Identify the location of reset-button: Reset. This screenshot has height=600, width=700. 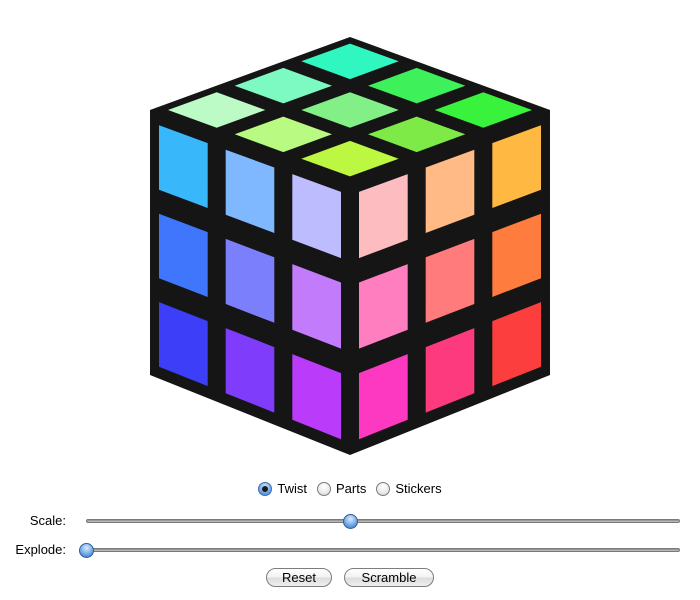
(299, 577).